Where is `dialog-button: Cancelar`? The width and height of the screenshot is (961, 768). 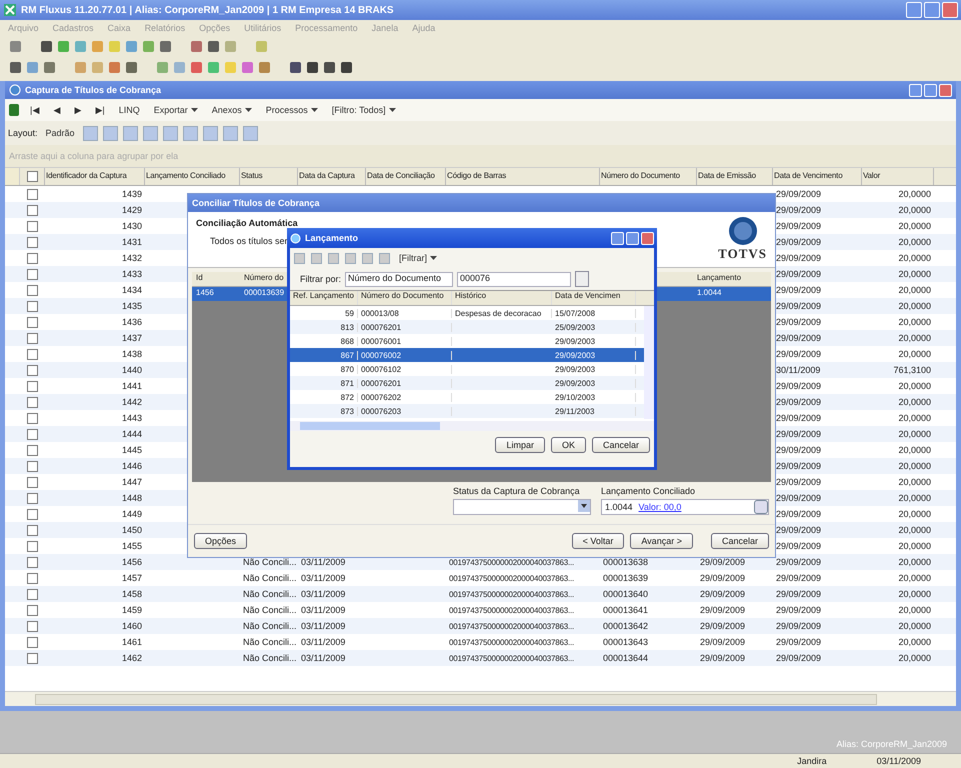
dialog-button: Cancelar is located at coordinates (621, 445).